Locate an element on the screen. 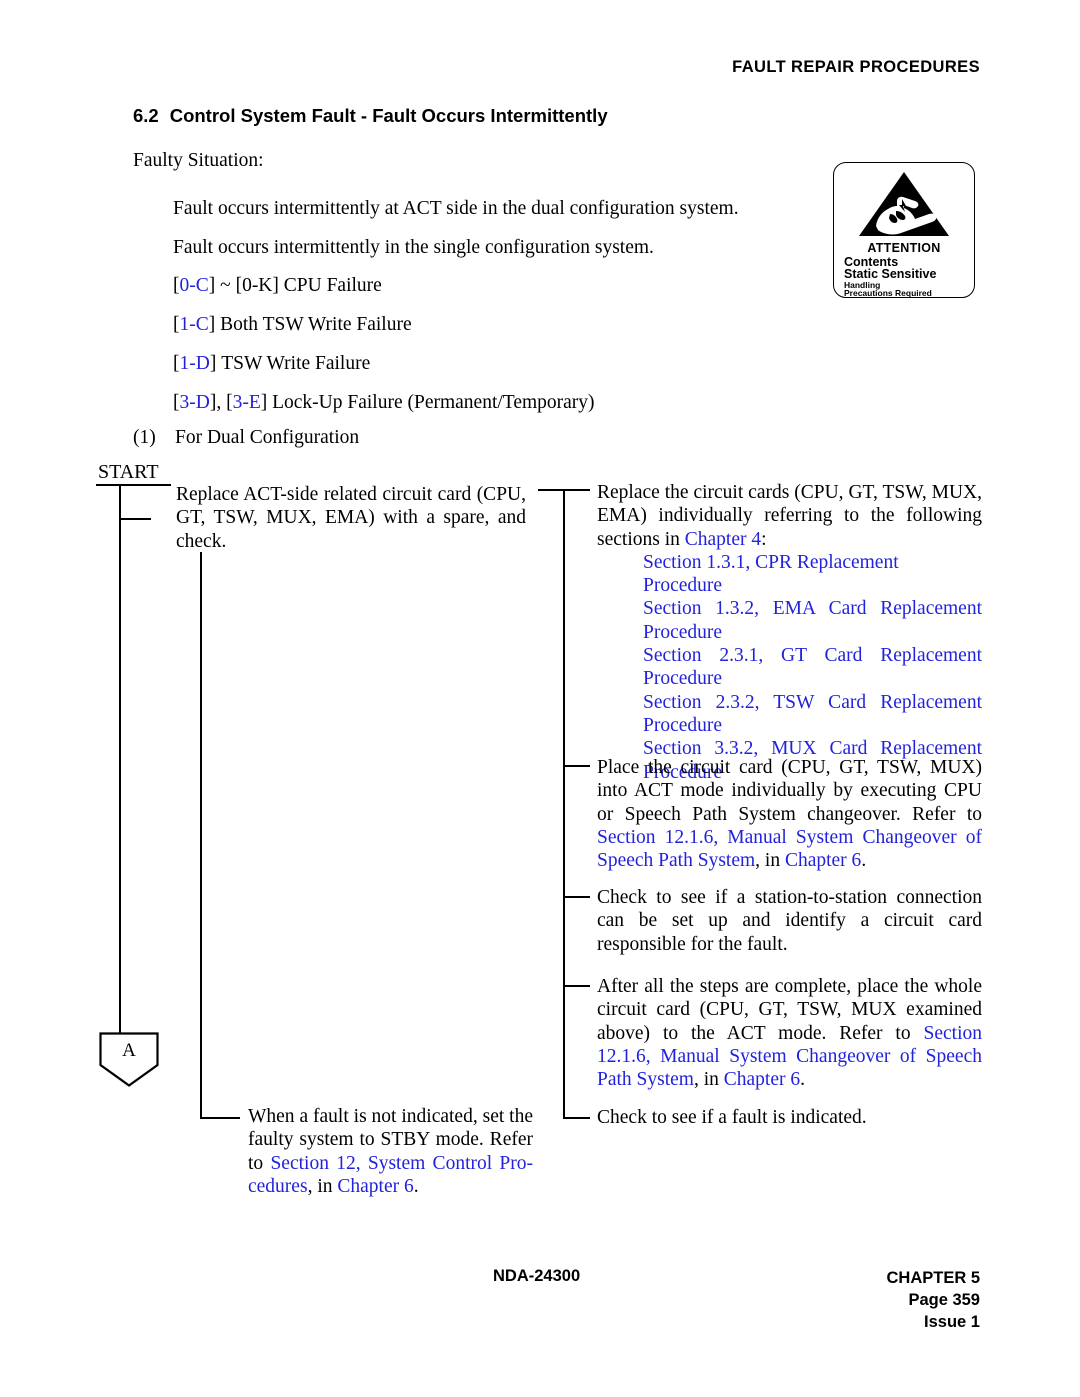  flowchart-start-label: START is located at coordinates (128, 472).